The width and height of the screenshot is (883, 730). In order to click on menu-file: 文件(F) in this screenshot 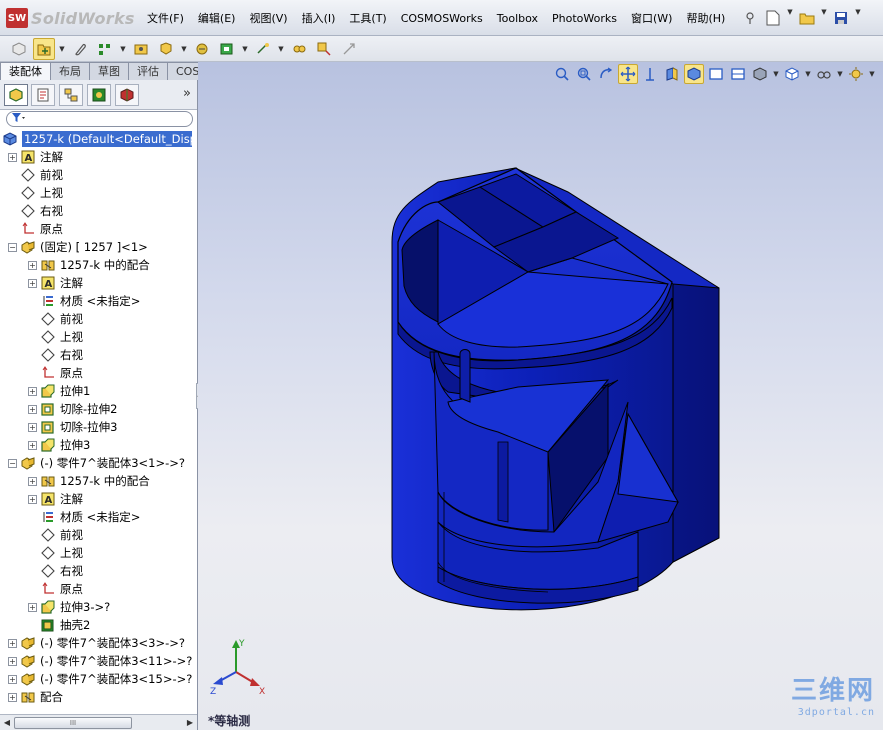, I will do `click(165, 19)`.